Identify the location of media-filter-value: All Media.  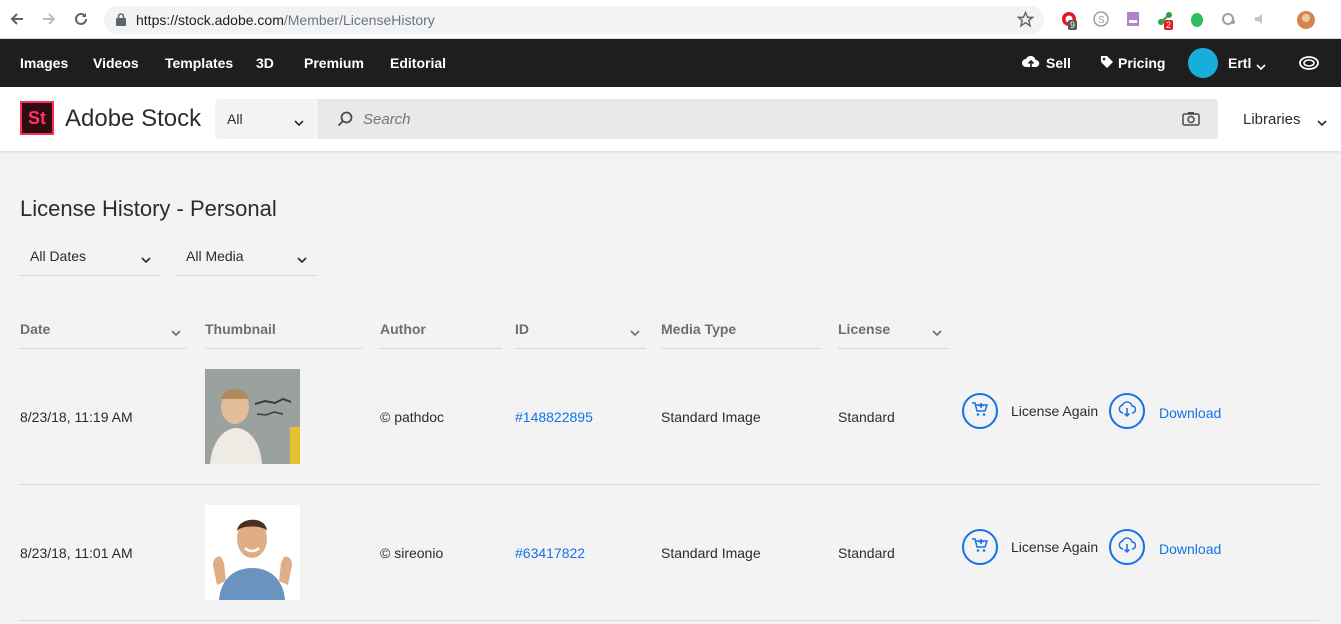
(215, 256).